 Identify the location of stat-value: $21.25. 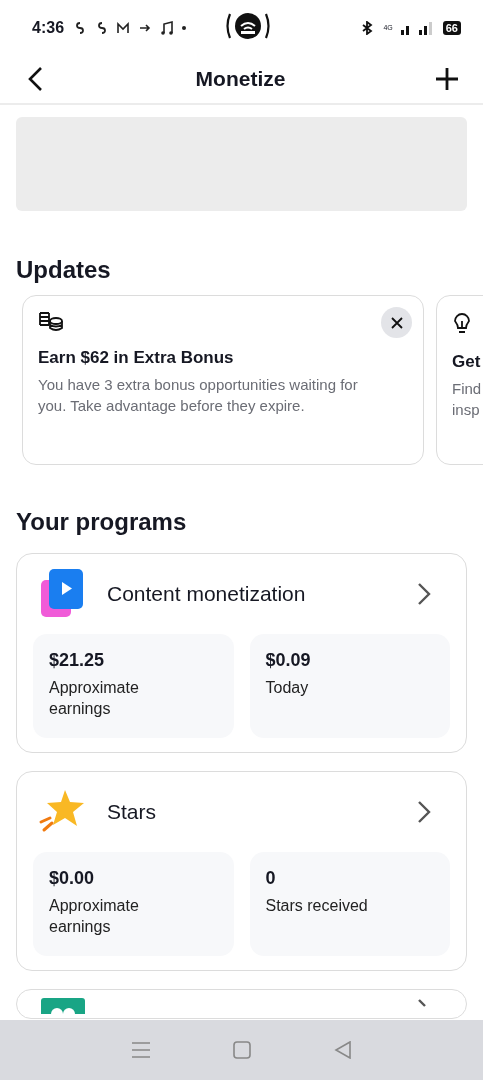
(77, 660).